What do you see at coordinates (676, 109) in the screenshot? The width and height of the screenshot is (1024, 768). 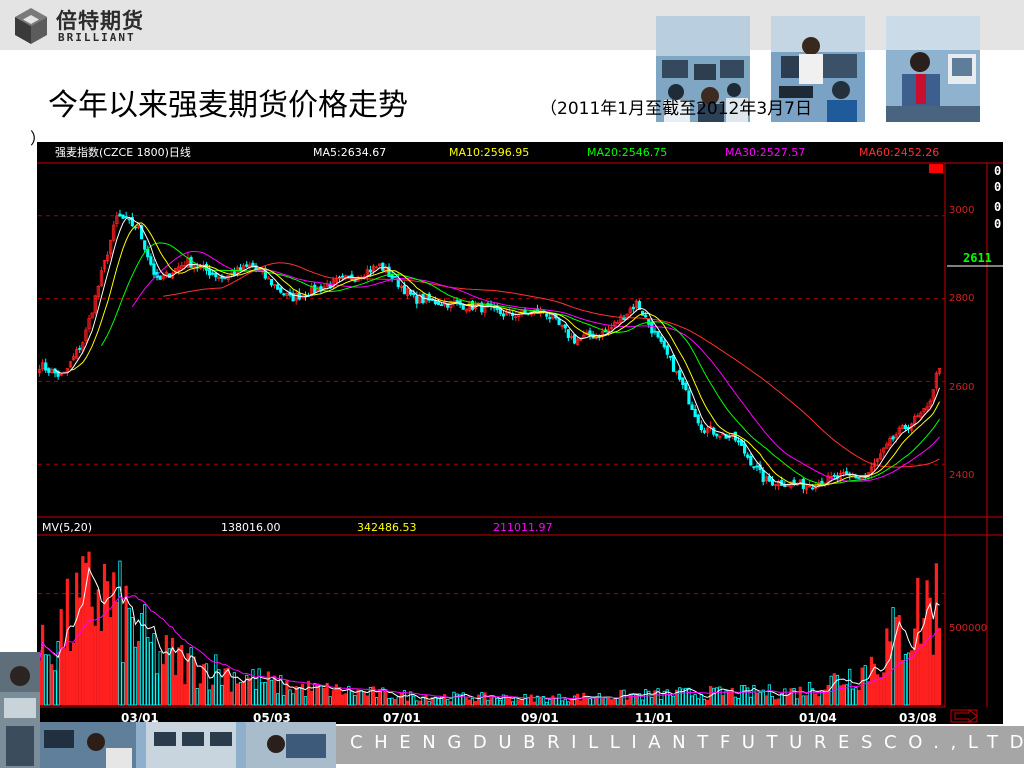 I see `page-subtitle: （2011年1月至截至2012年3月7日` at bounding box center [676, 109].